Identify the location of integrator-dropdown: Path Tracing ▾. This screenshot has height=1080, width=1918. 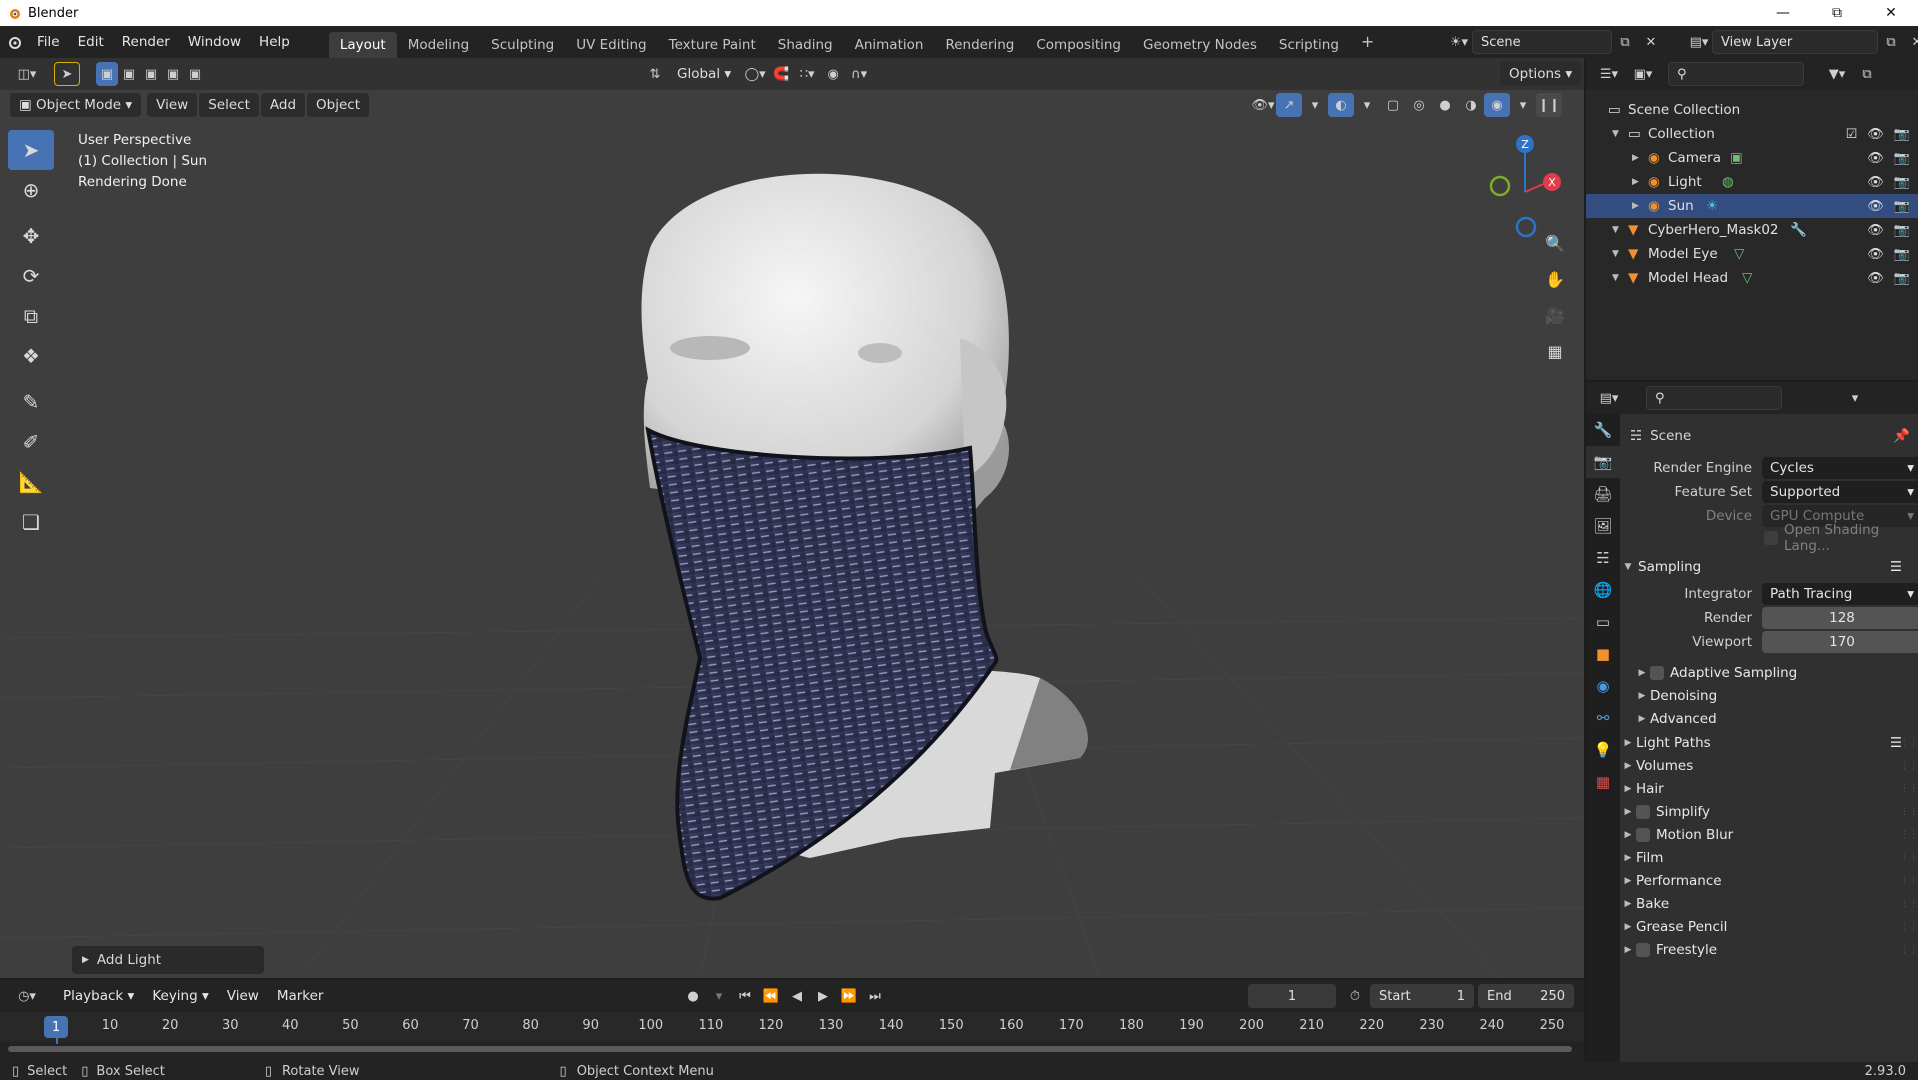
(1840, 594).